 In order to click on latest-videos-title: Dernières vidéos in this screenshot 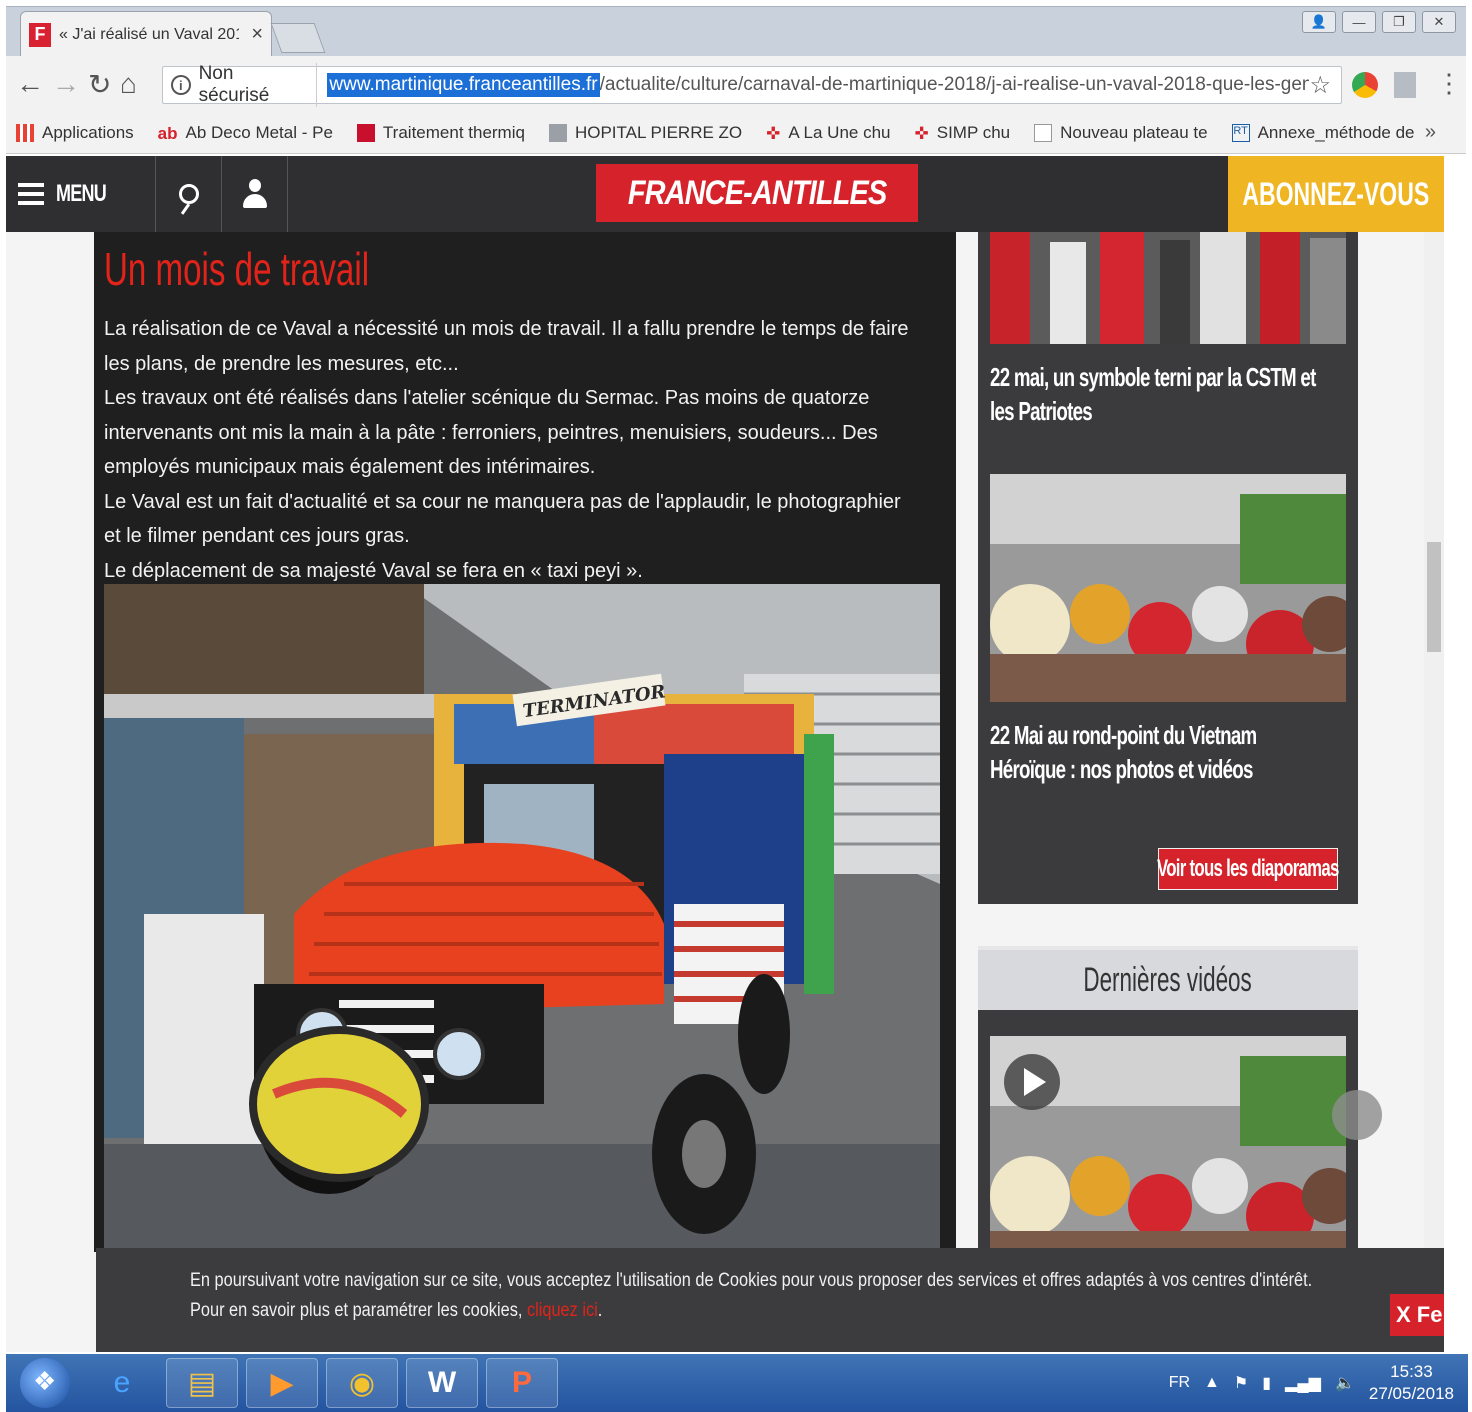, I will do `click(1168, 979)`.